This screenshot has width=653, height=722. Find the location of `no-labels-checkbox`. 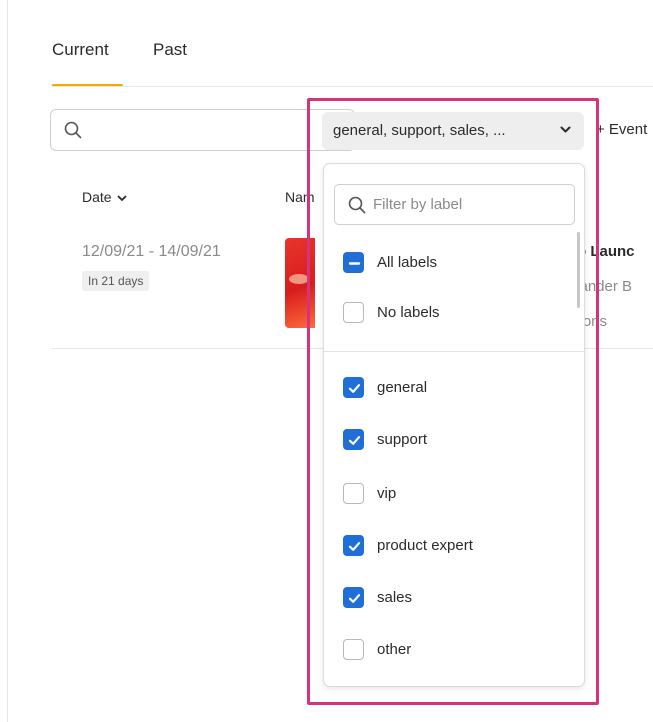

no-labels-checkbox is located at coordinates (353, 312).